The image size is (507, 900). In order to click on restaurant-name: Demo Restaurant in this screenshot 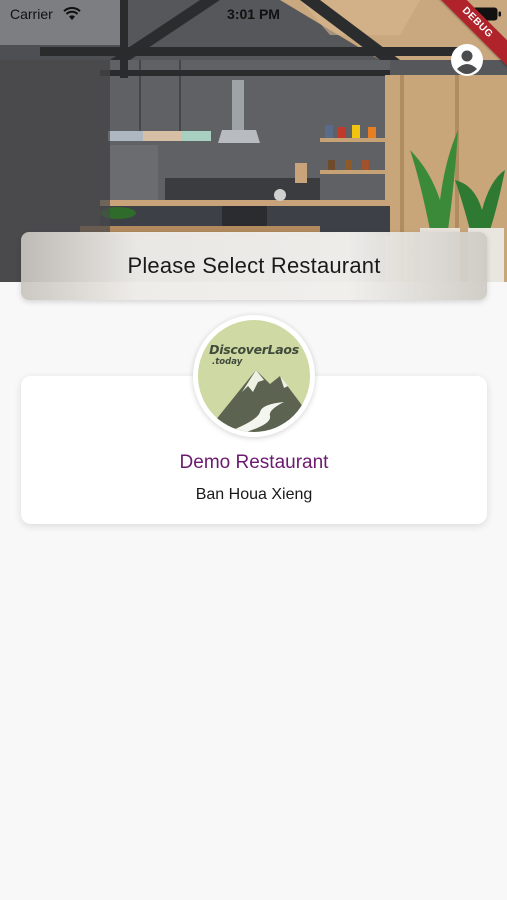, I will do `click(254, 462)`.